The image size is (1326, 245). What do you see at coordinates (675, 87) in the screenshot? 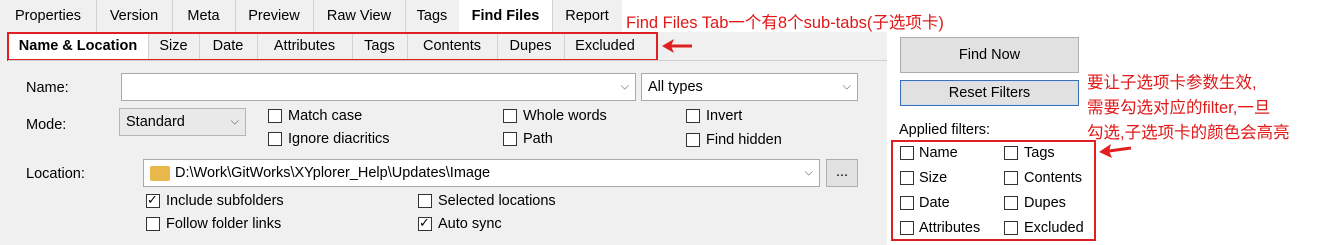
I see `type-value: All types` at bounding box center [675, 87].